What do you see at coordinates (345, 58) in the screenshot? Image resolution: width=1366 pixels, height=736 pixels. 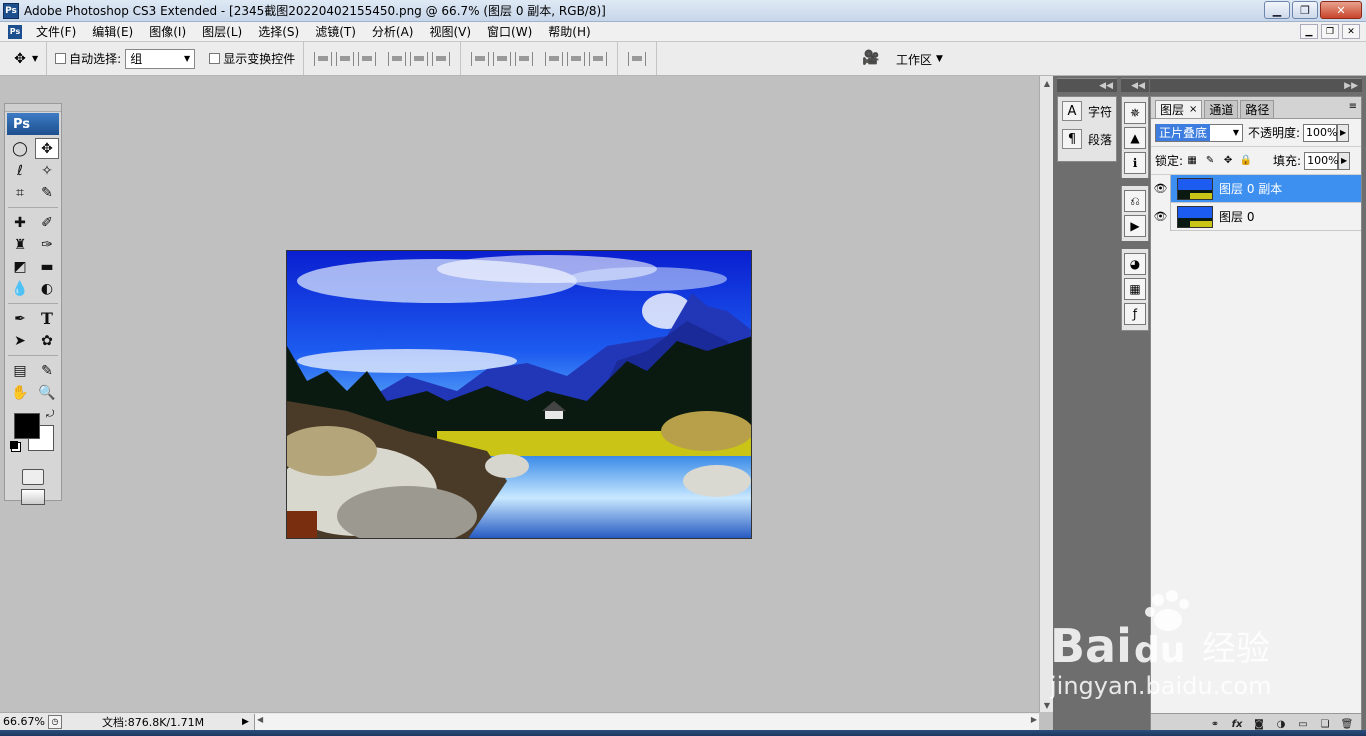 I see `align-vcenter-icon` at bounding box center [345, 58].